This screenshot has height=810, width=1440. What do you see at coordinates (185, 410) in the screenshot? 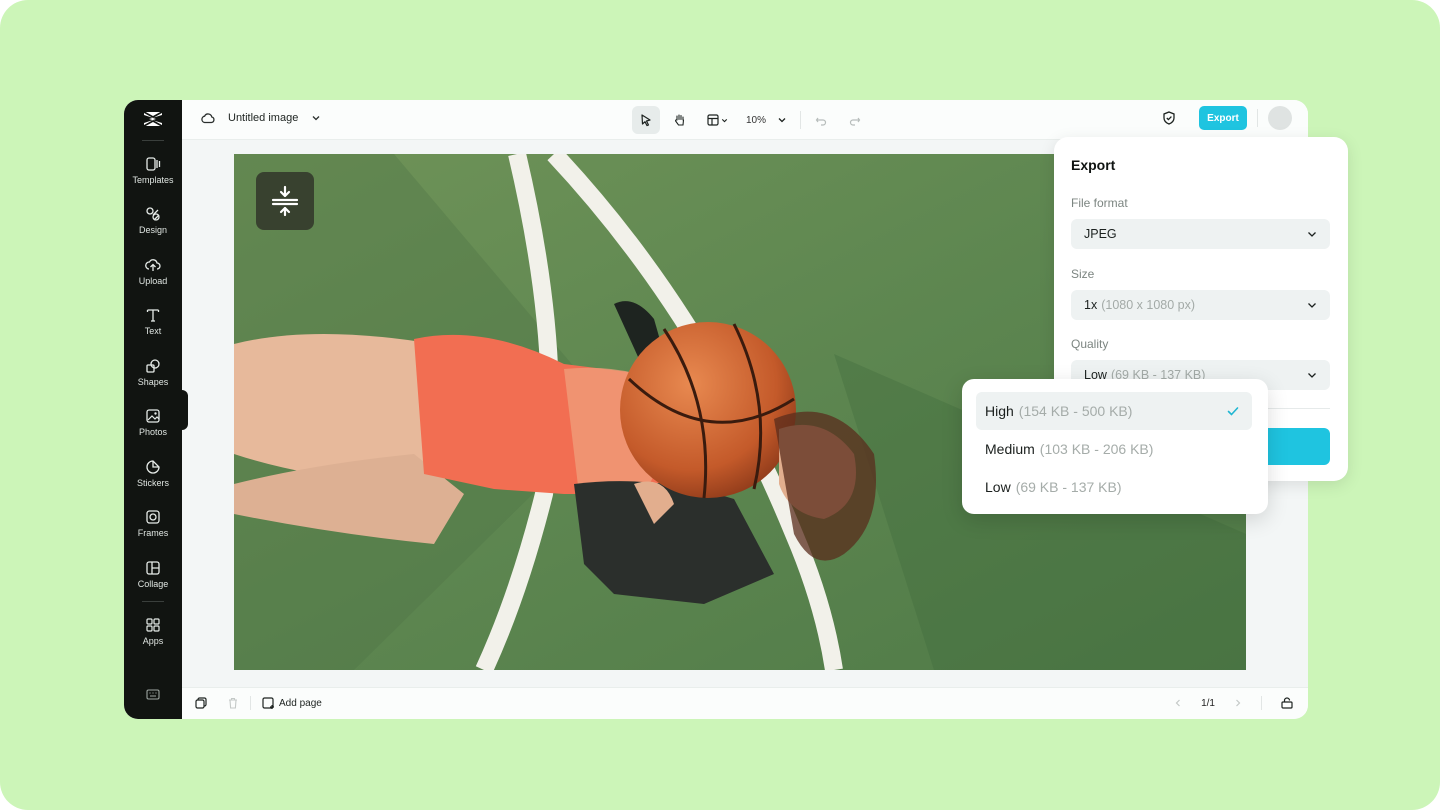
I see `sidebar-collapse-handle` at bounding box center [185, 410].